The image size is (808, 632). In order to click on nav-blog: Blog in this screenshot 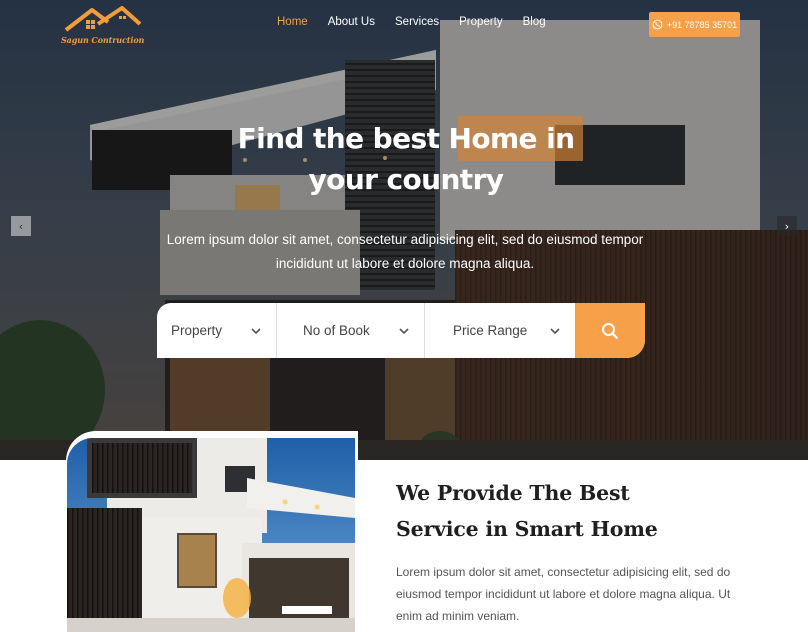, I will do `click(534, 22)`.